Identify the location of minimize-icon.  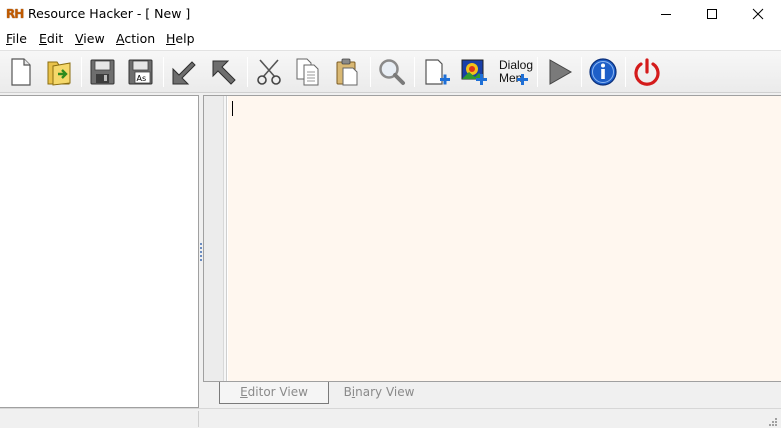
(666, 14).